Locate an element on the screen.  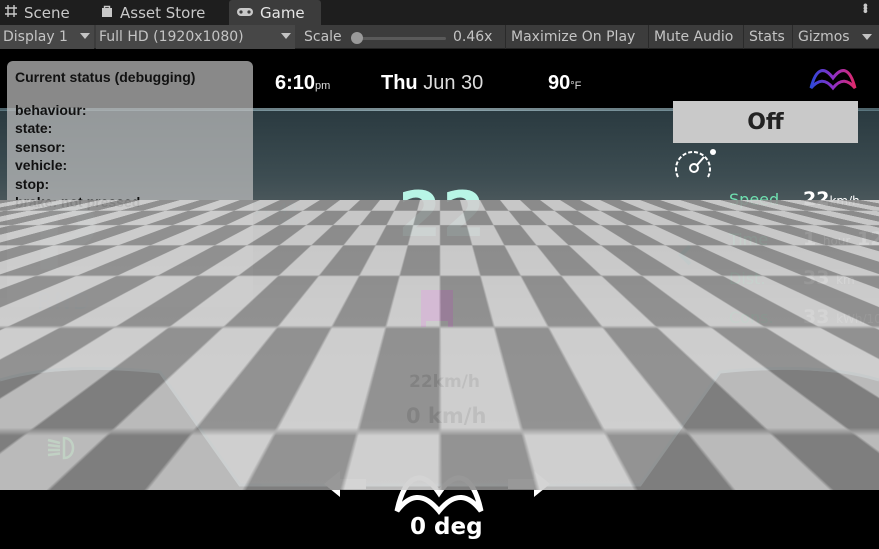
turn-left-arrow-icon is located at coordinates (345, 484).